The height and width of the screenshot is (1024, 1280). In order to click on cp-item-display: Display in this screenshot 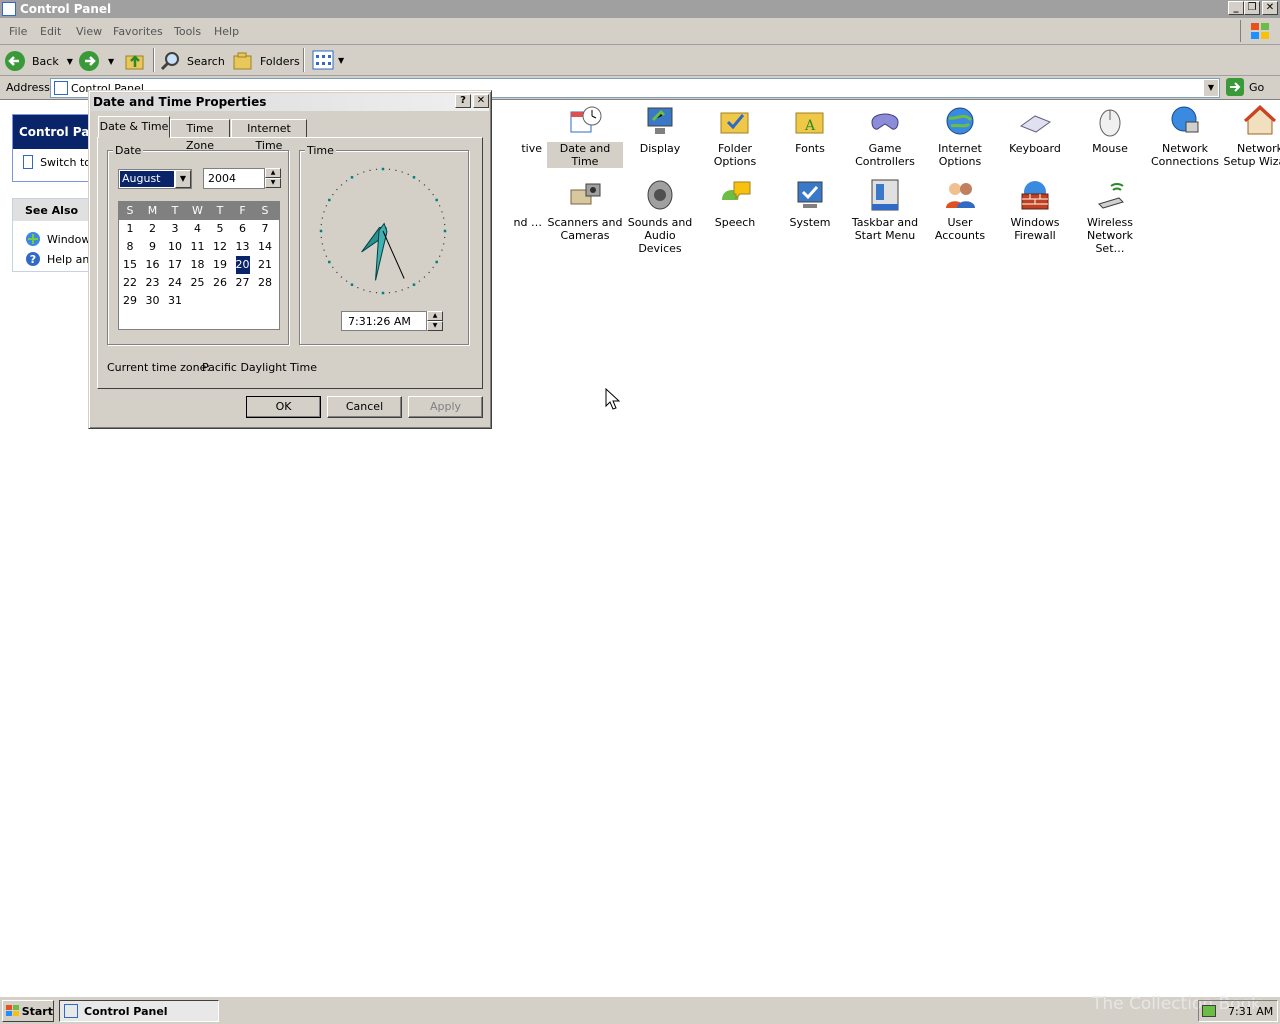, I will do `click(660, 129)`.